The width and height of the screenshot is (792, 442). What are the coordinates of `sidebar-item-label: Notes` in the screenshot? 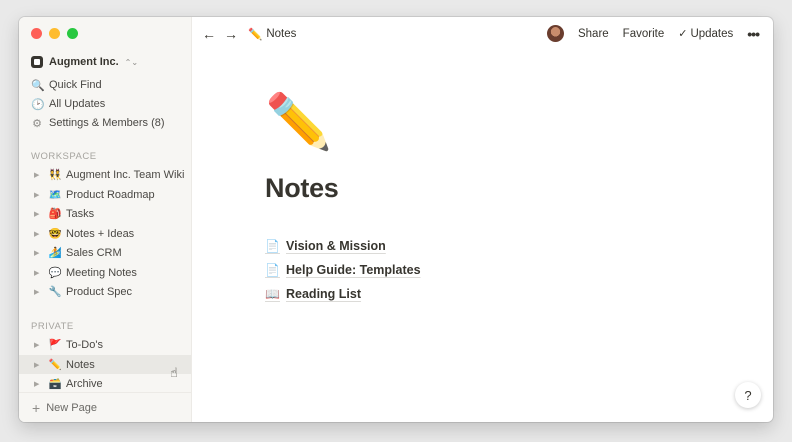 It's located at (80, 364).